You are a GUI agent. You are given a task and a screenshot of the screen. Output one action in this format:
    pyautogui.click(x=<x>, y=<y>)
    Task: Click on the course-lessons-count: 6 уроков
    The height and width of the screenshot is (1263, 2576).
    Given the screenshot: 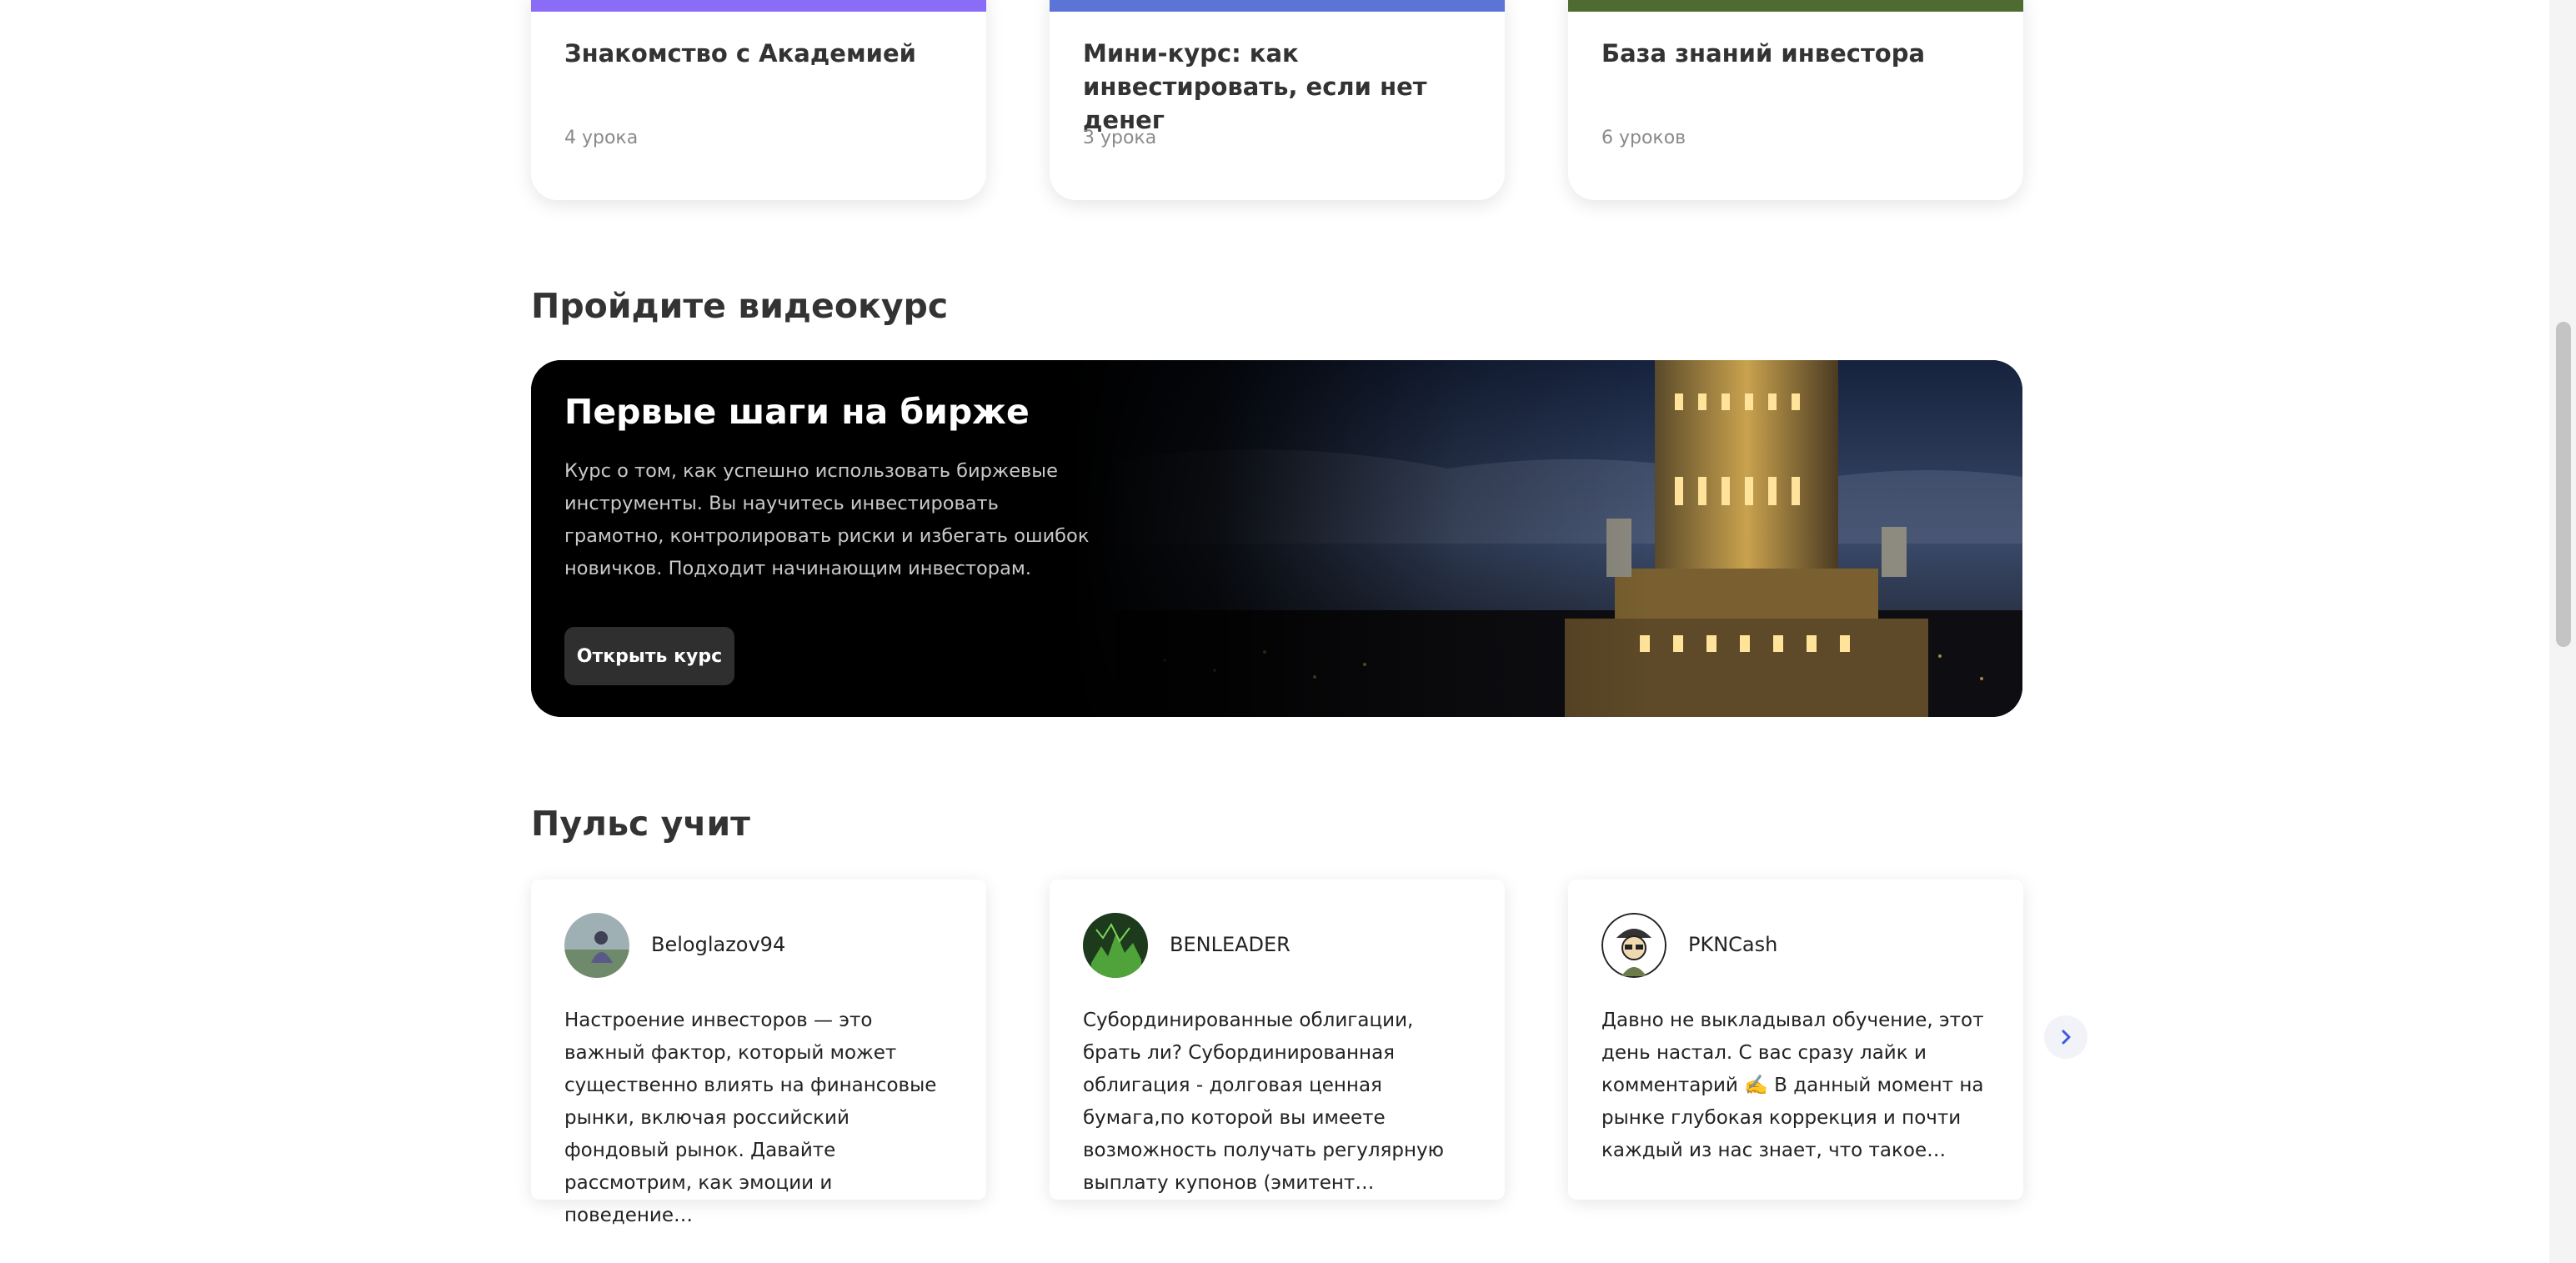 What is the action you would take?
    pyautogui.click(x=1643, y=138)
    